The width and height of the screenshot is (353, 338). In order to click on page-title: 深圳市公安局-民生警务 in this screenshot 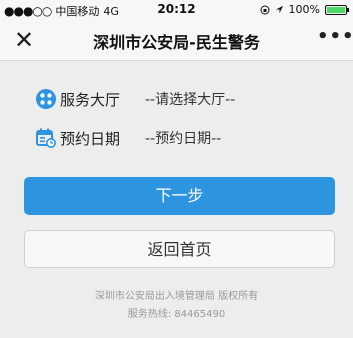, I will do `click(176, 42)`.